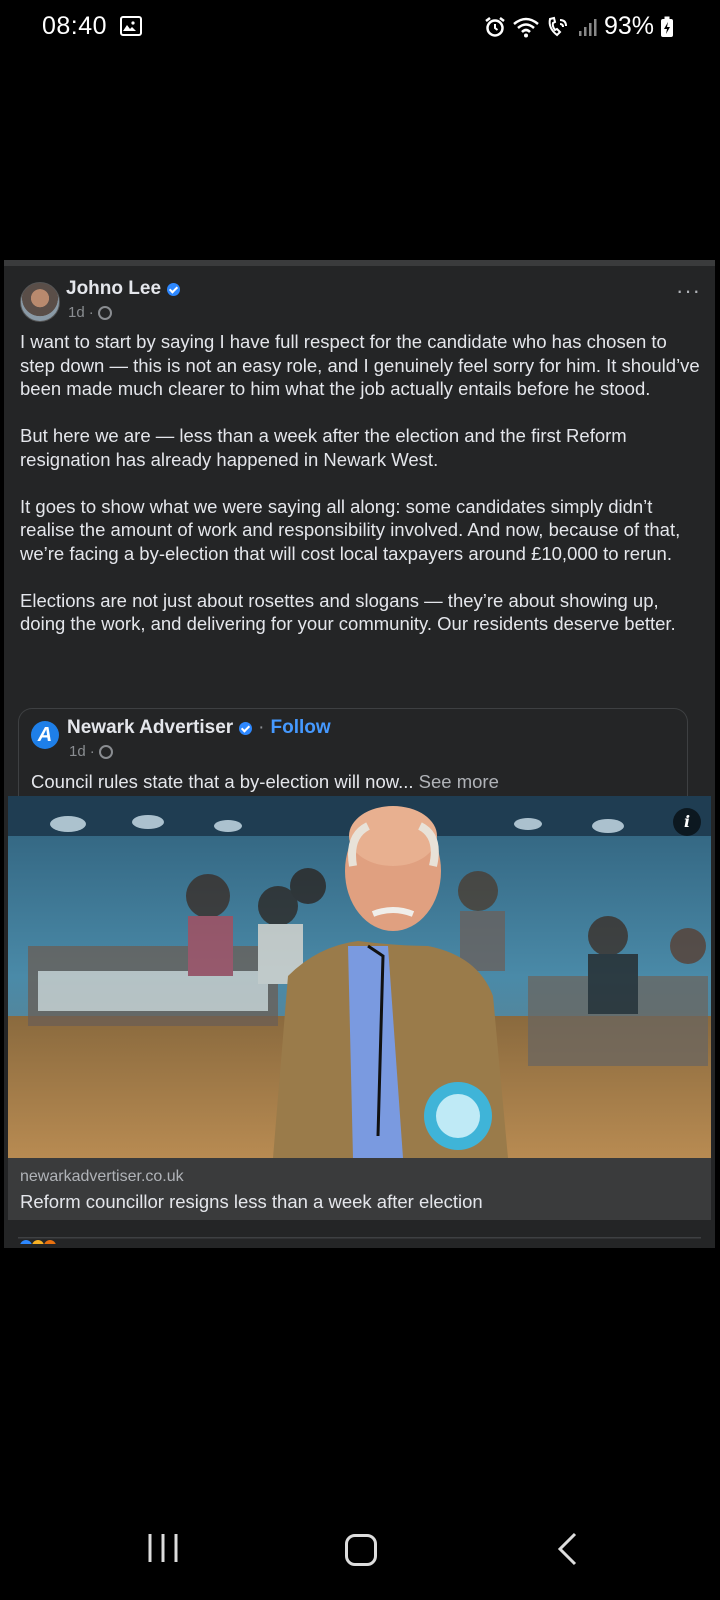 Image resolution: width=720 pixels, height=1600 pixels. I want to click on post-author: Johno Lee, so click(123, 289).